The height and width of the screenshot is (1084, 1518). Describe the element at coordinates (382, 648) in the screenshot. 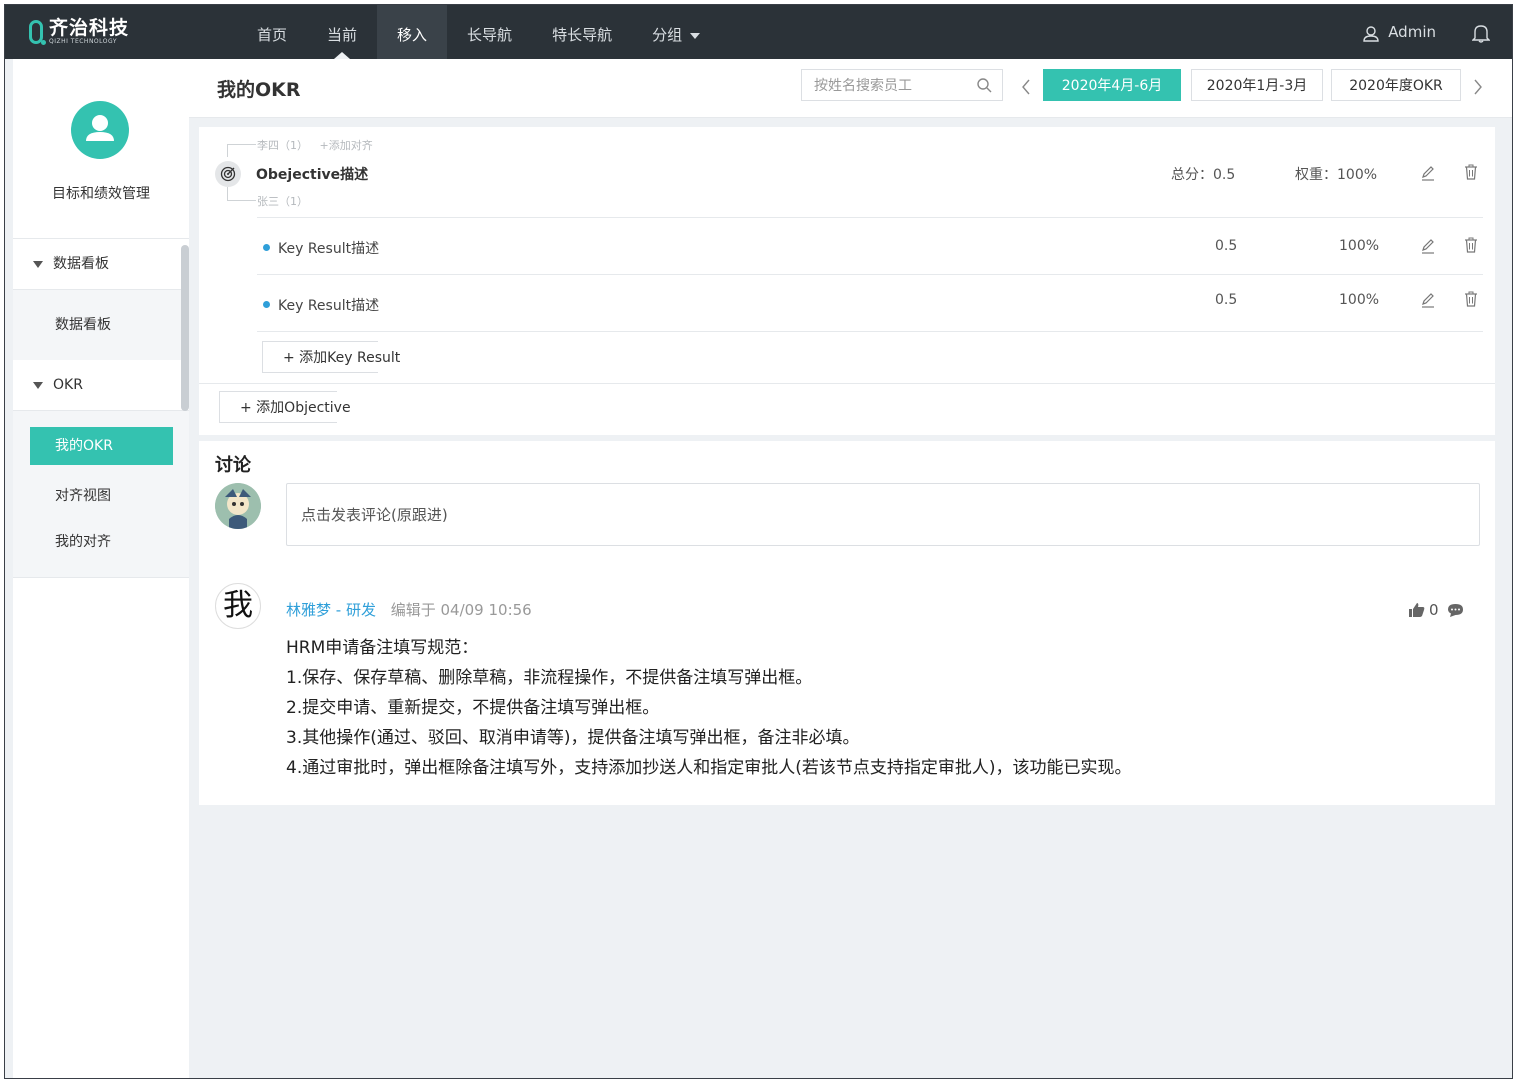

I see `post-line: HRM申请备注填写规范：` at that location.